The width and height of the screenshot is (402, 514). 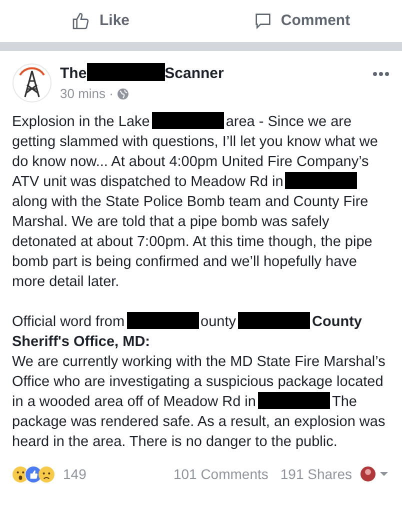 I want to click on globe-icon, so click(x=123, y=94).